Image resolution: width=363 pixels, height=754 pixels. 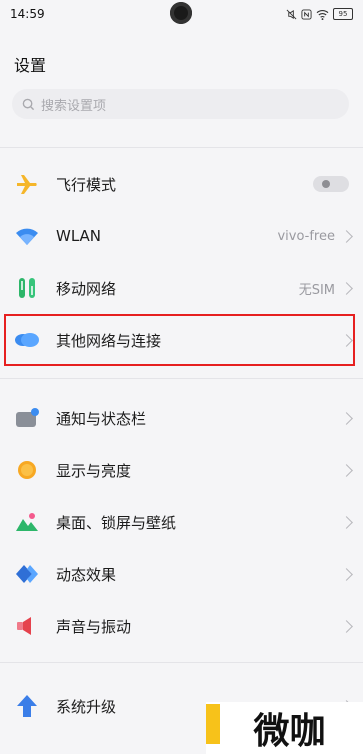 I want to click on search-input: 搜索设置项, so click(x=180, y=104).